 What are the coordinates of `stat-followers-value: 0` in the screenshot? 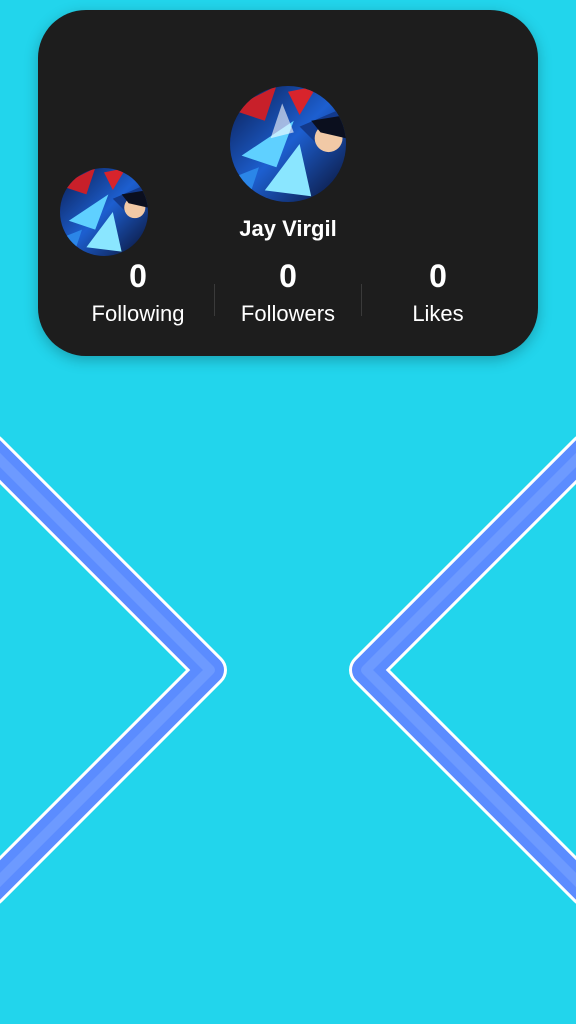 It's located at (288, 276).